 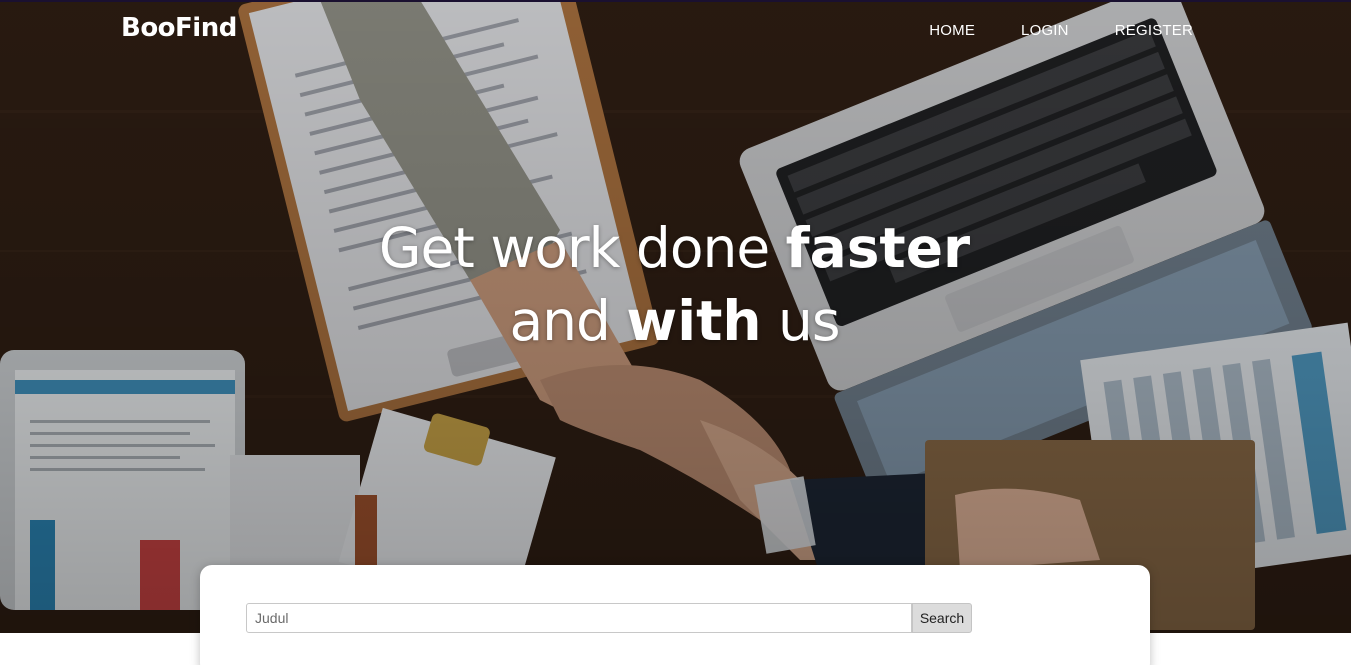 I want to click on main-nav: HOME LOGIN REGISTER, so click(x=1061, y=30).